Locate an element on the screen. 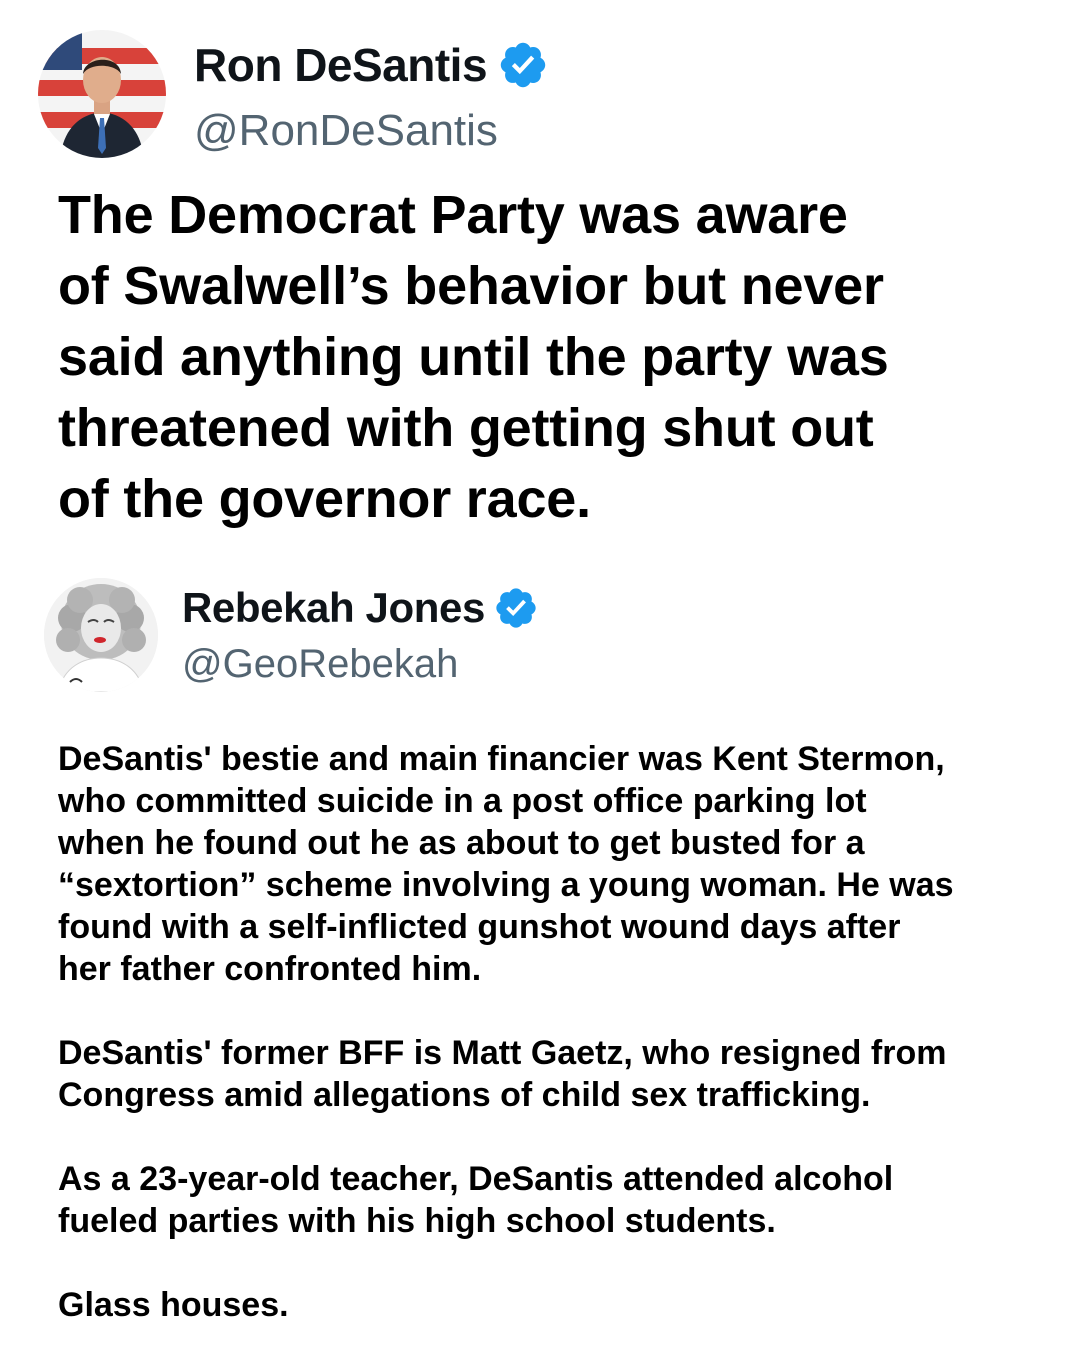 The width and height of the screenshot is (1080, 1368). main-tweet-header: Ron DeSantis @RonDeSantis is located at coordinates (293, 94).